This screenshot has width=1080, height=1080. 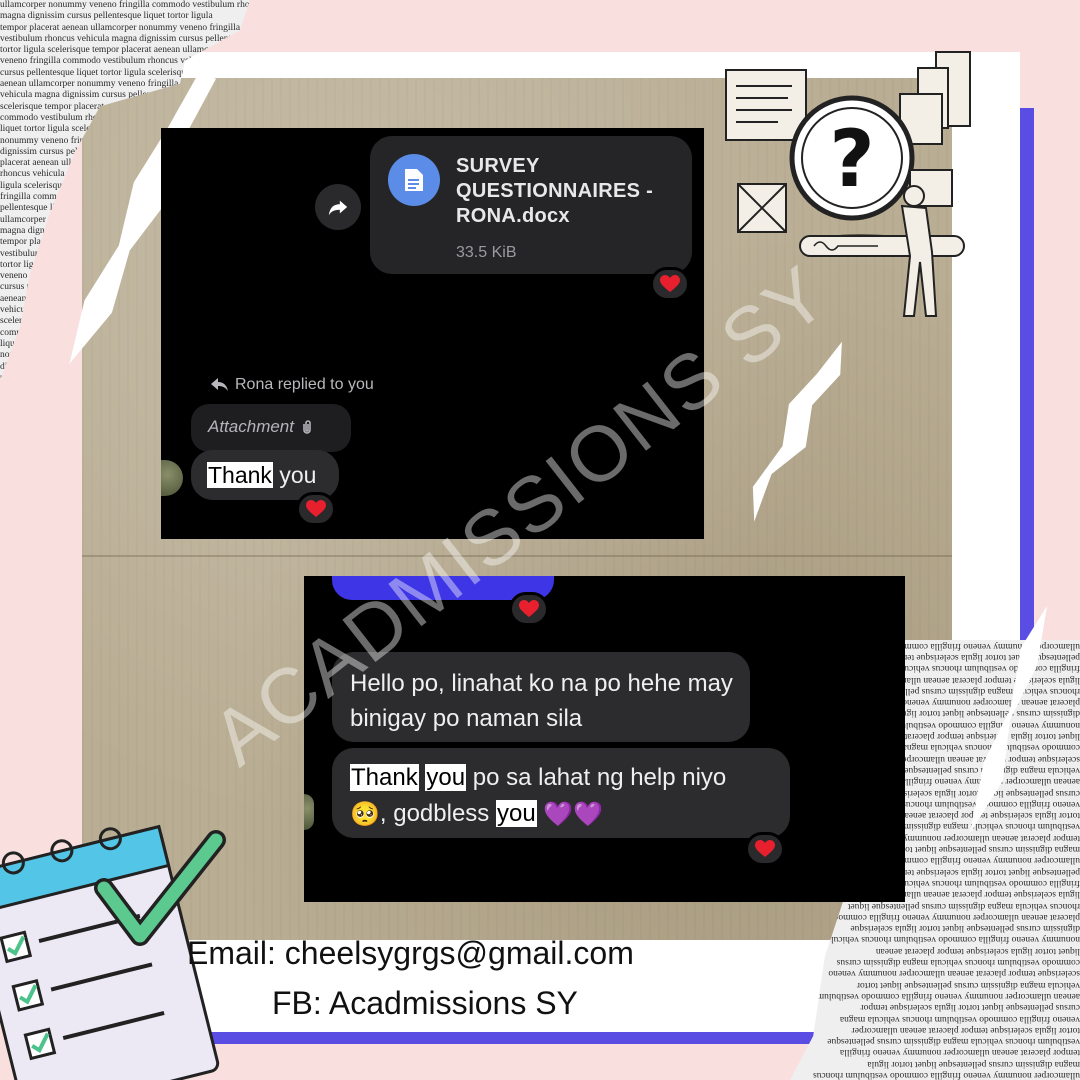 I want to click on file-name: SURVEY QUESTIONNAIRES - RONA.docx, so click(x=555, y=191).